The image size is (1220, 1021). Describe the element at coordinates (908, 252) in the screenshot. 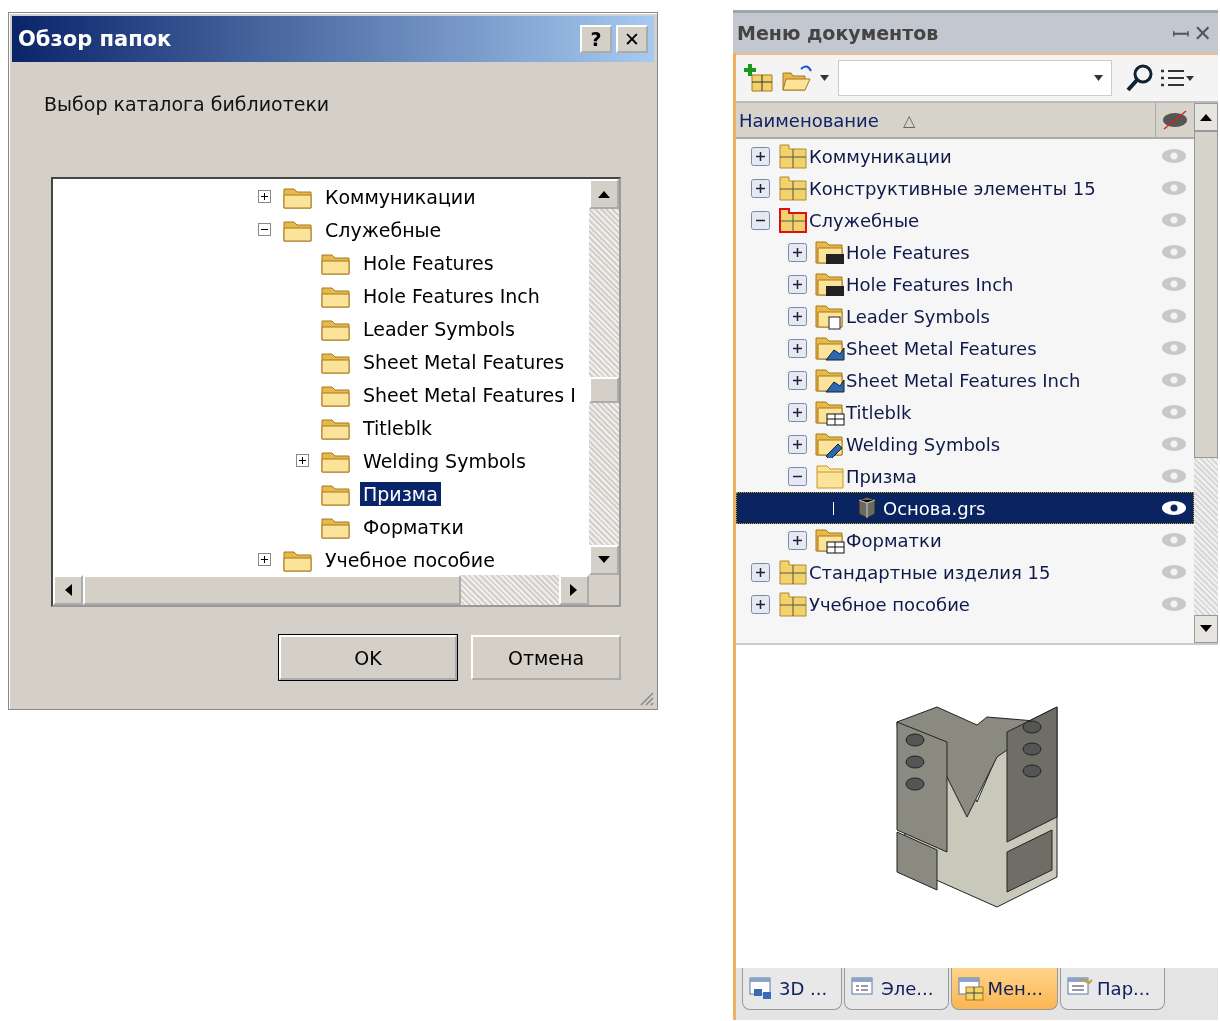

I see `tree-item-label: Hole Features` at that location.